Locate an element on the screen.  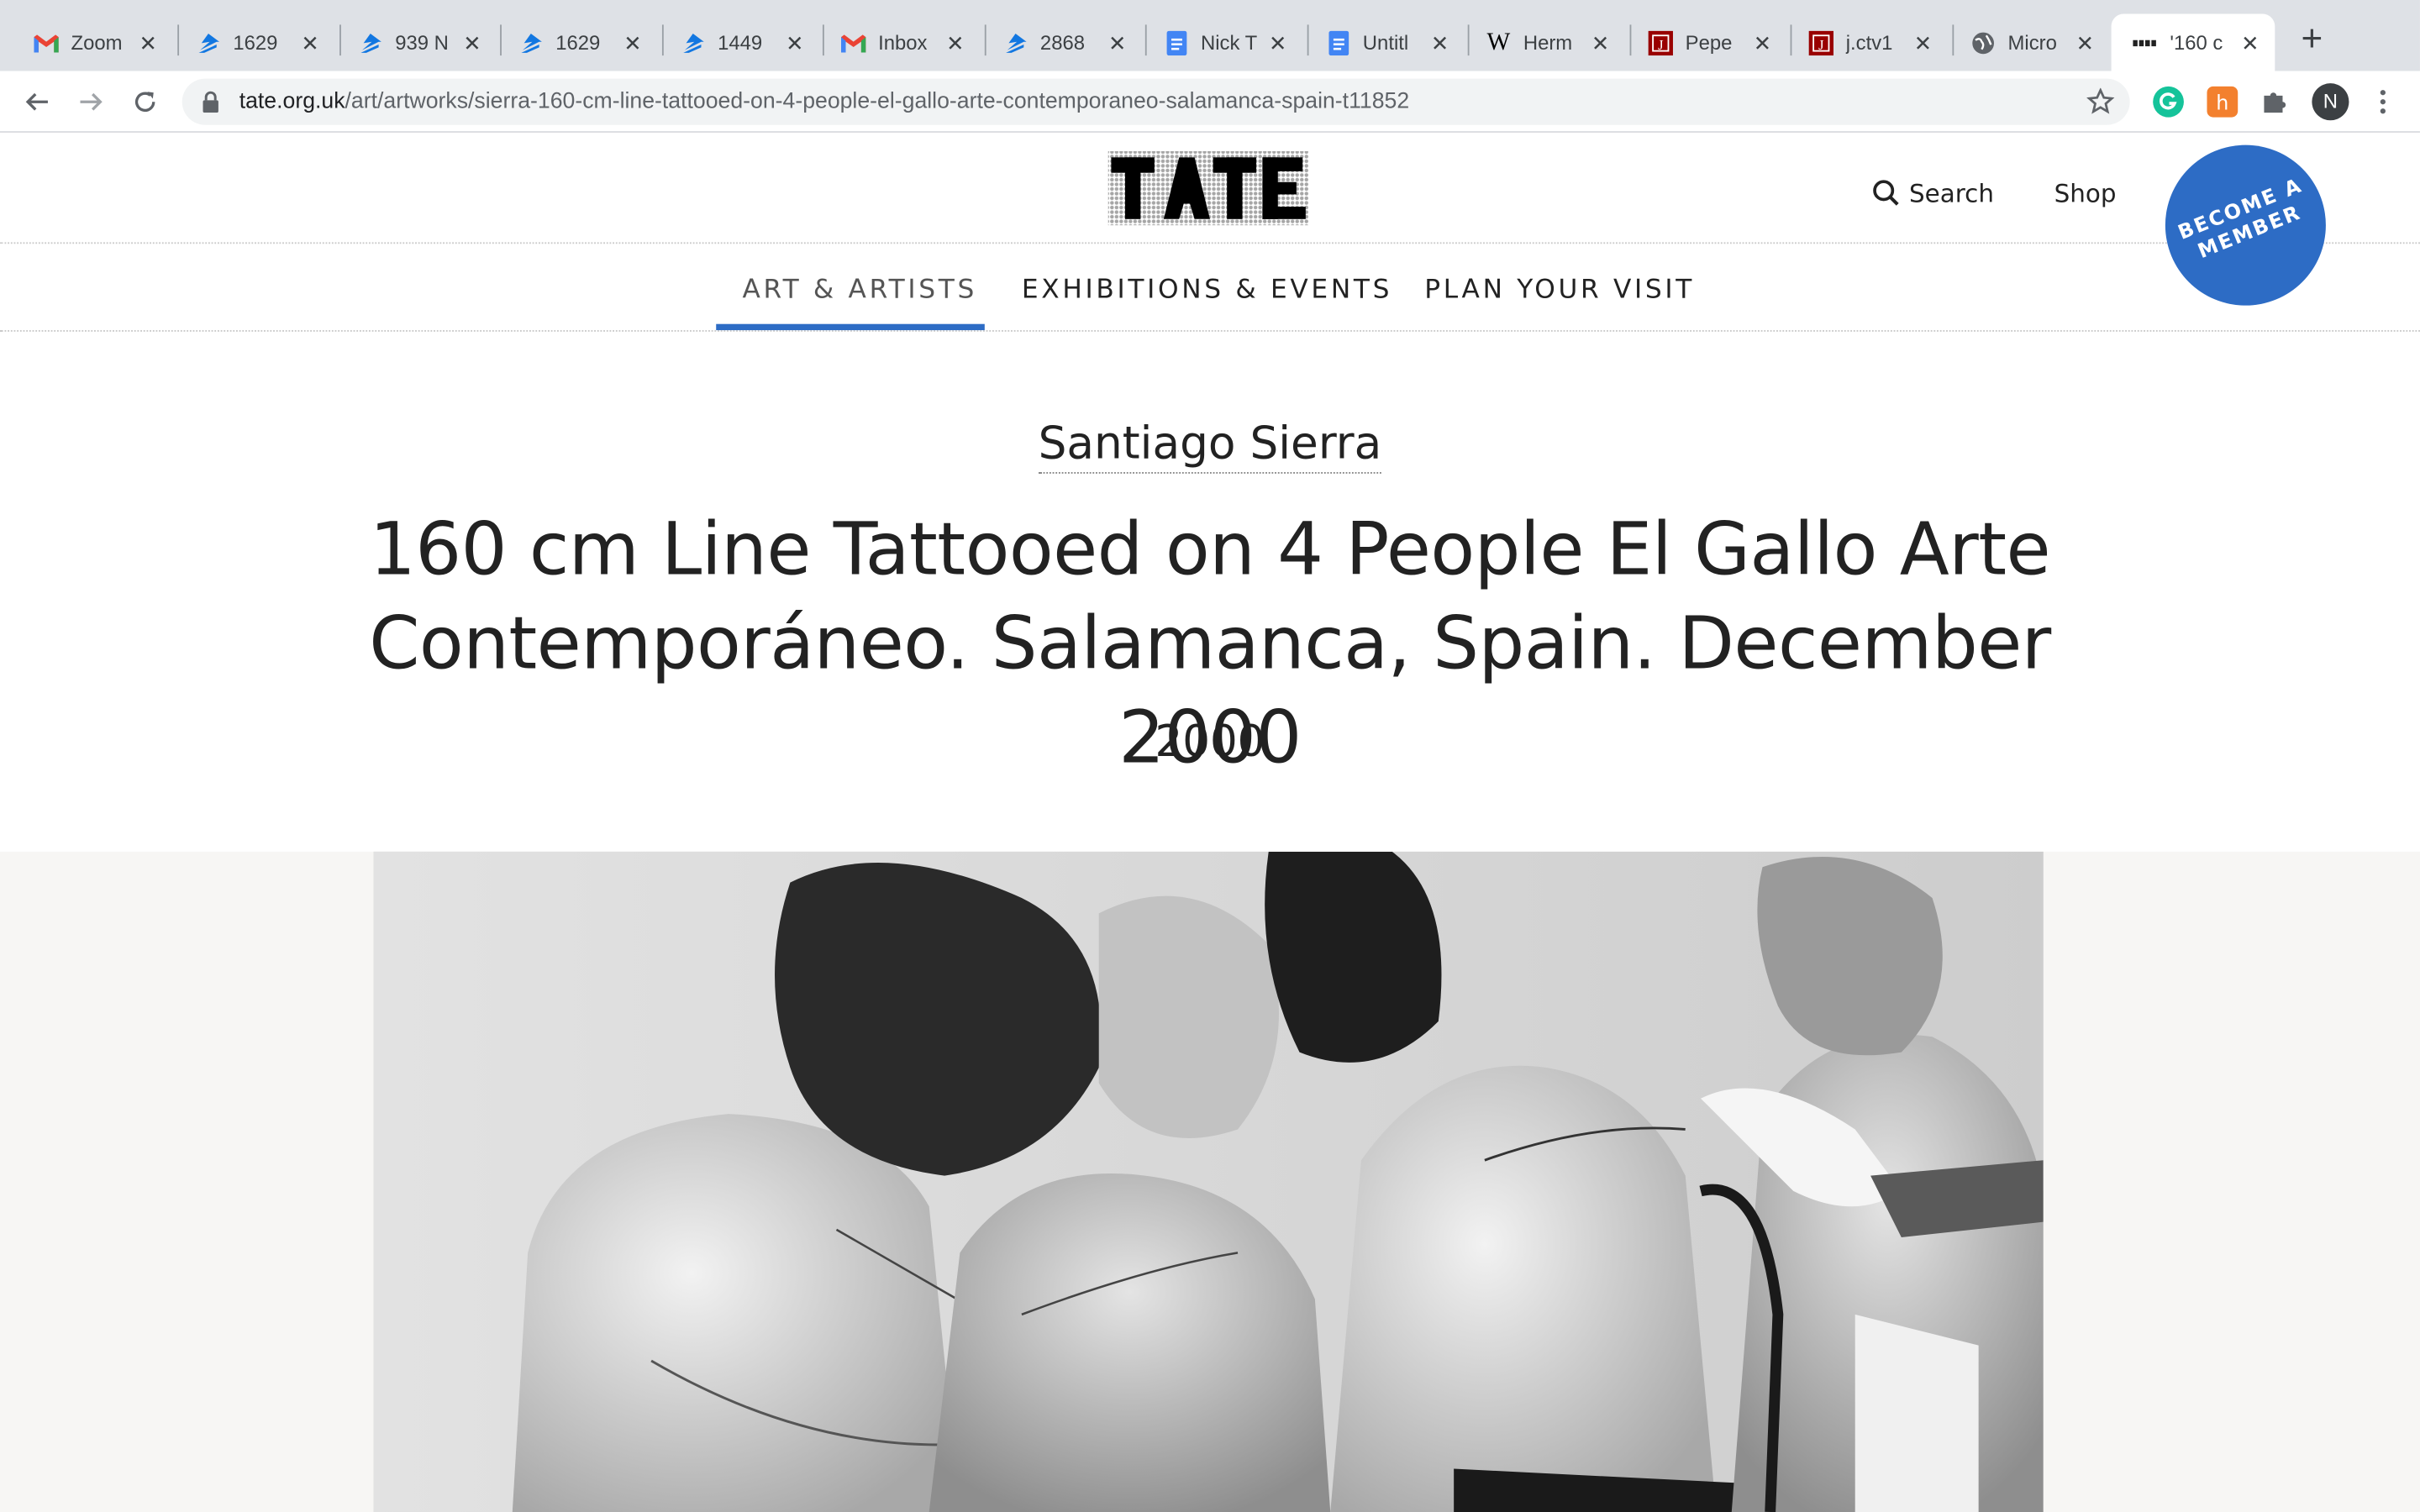
browser-tab-active-tate: '160 c ✕ is located at coordinates (2193, 42).